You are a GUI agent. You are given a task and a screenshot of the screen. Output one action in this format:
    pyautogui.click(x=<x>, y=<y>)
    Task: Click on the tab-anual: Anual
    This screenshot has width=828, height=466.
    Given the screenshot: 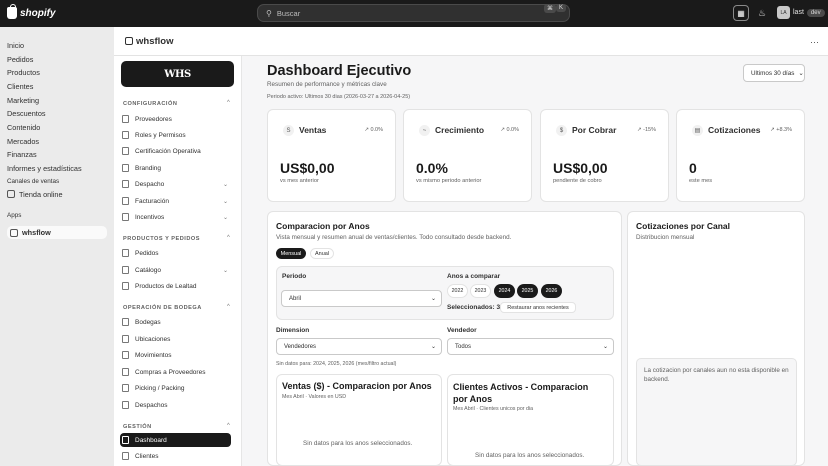 What is the action you would take?
    pyautogui.click(x=322, y=253)
    